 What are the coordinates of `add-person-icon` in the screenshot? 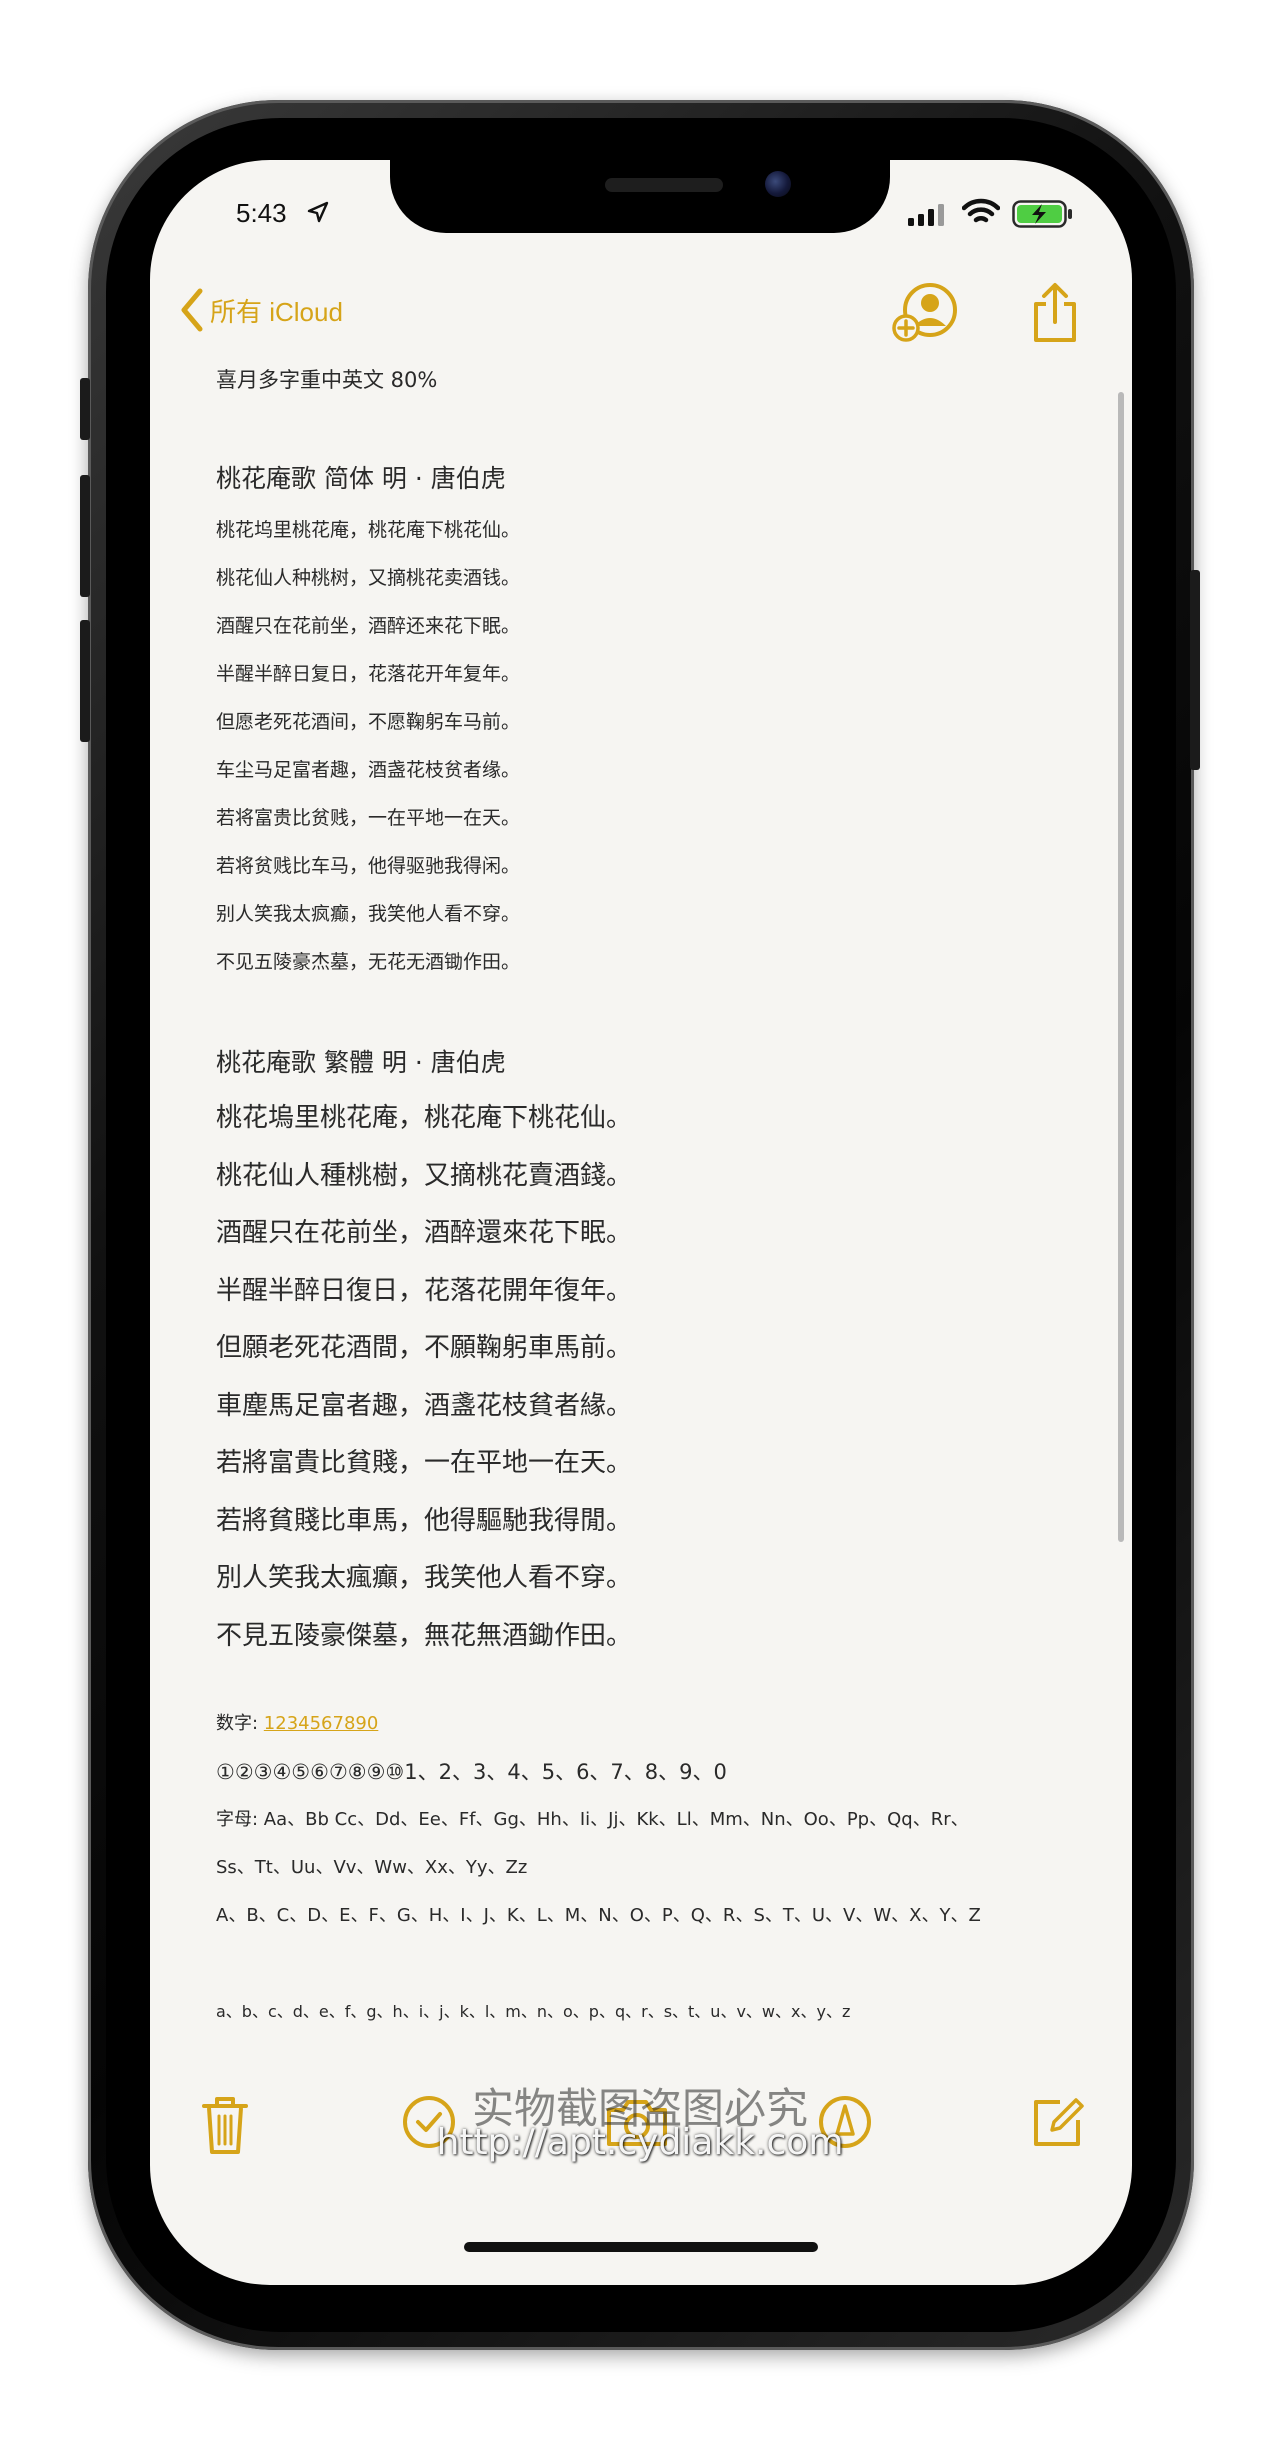 It's located at (926, 312).